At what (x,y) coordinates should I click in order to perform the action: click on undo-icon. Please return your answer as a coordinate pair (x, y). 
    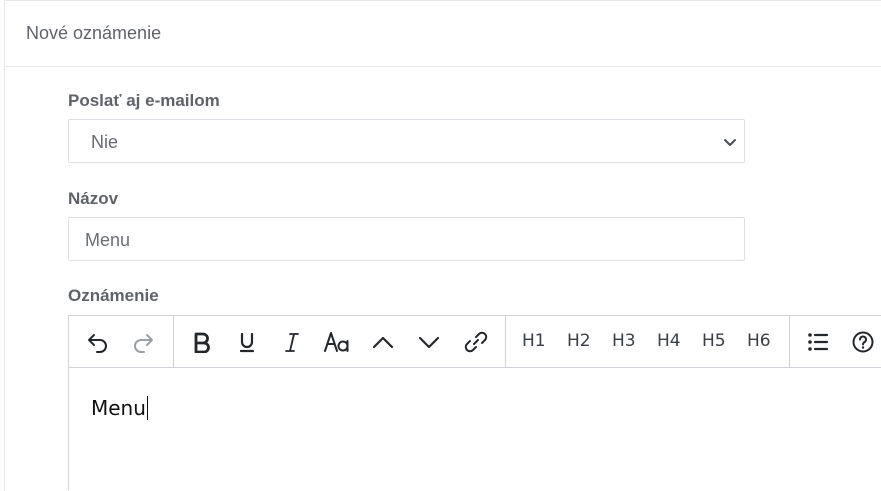
    Looking at the image, I should click on (98, 342).